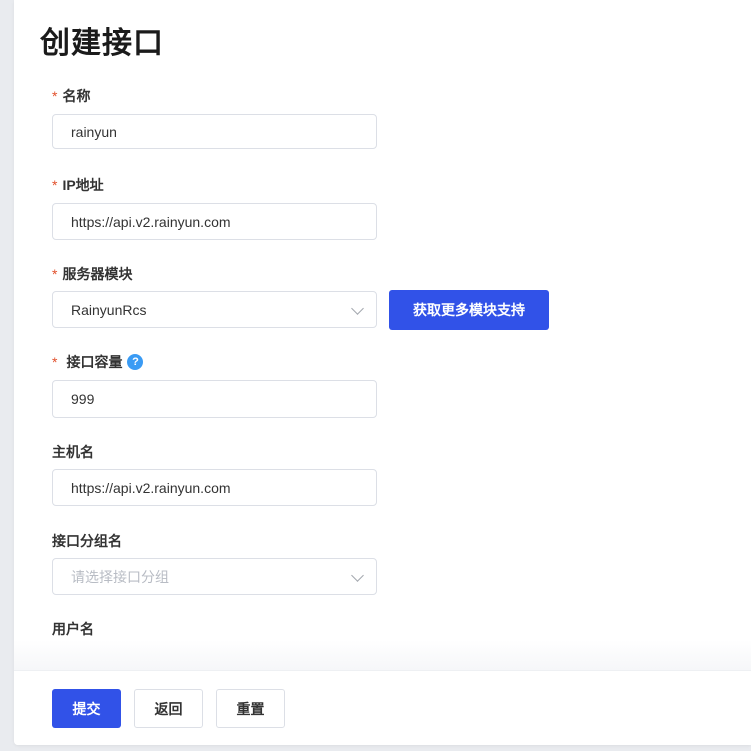 This screenshot has height=751, width=751. Describe the element at coordinates (135, 362) in the screenshot. I see `help-icon: ?` at that location.